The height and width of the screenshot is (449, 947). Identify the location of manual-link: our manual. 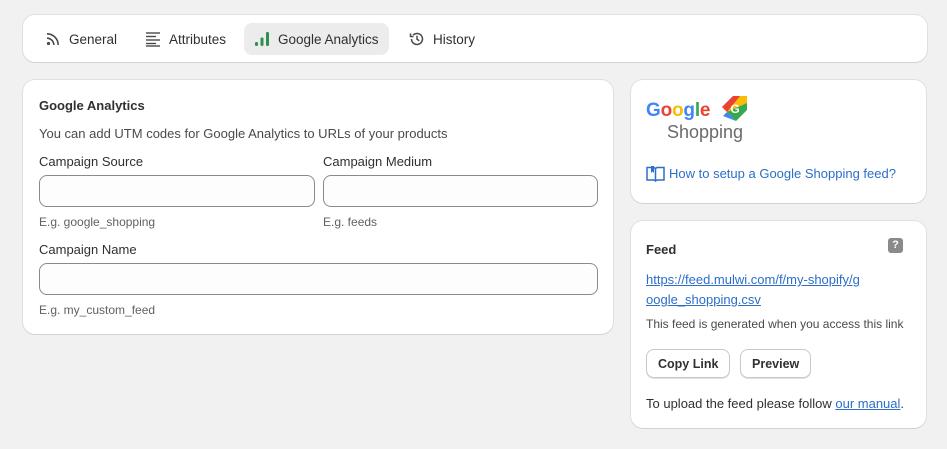
(867, 403).